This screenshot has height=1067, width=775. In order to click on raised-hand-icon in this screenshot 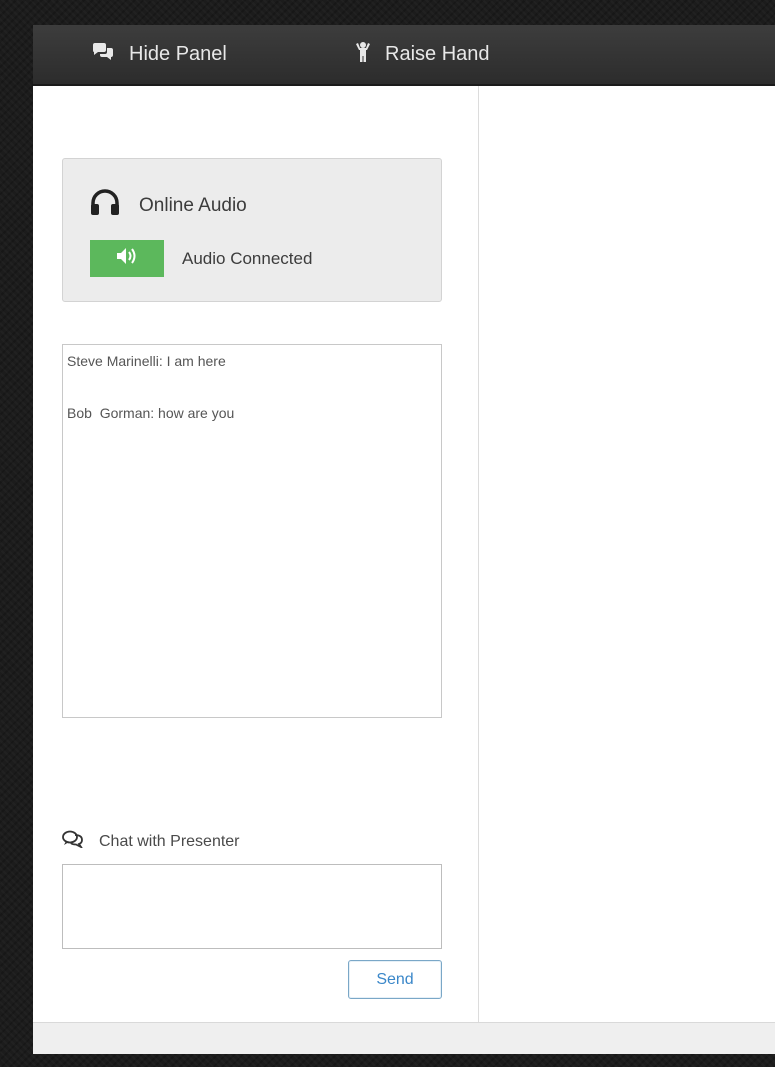, I will do `click(370, 55)`.